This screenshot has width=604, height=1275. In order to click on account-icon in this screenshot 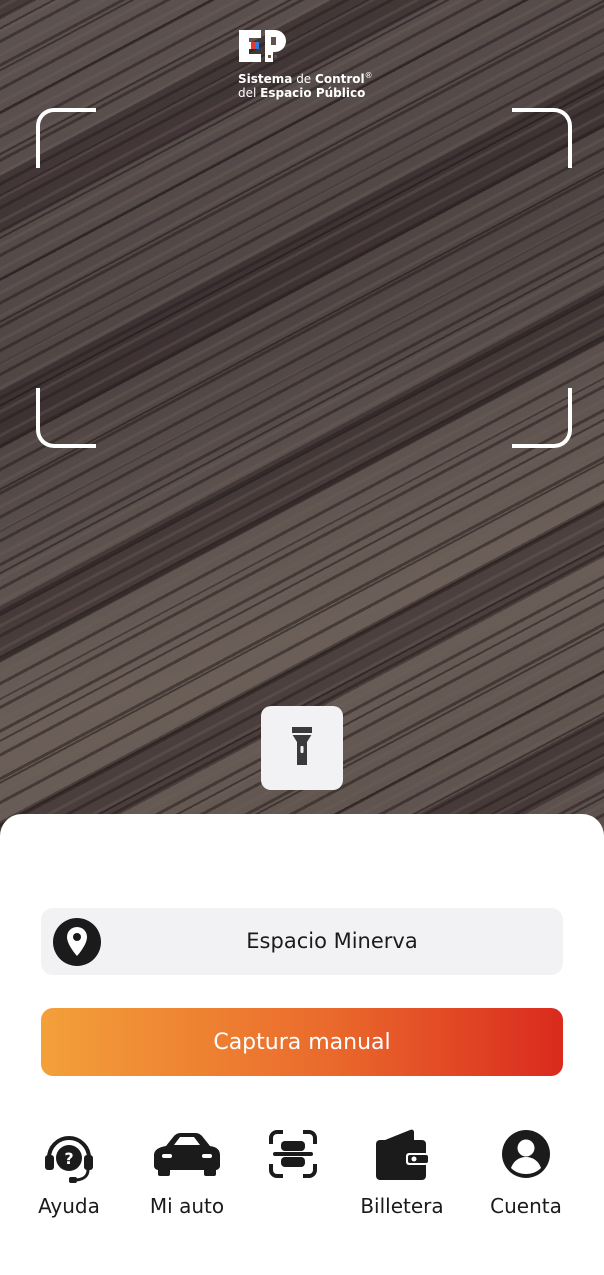, I will do `click(526, 1156)`.